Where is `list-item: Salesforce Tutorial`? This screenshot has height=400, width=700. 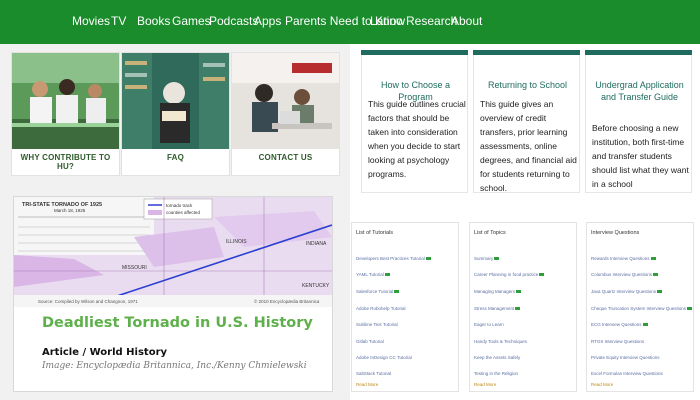
list-item: Salesforce Tutorial is located at coordinates (378, 291).